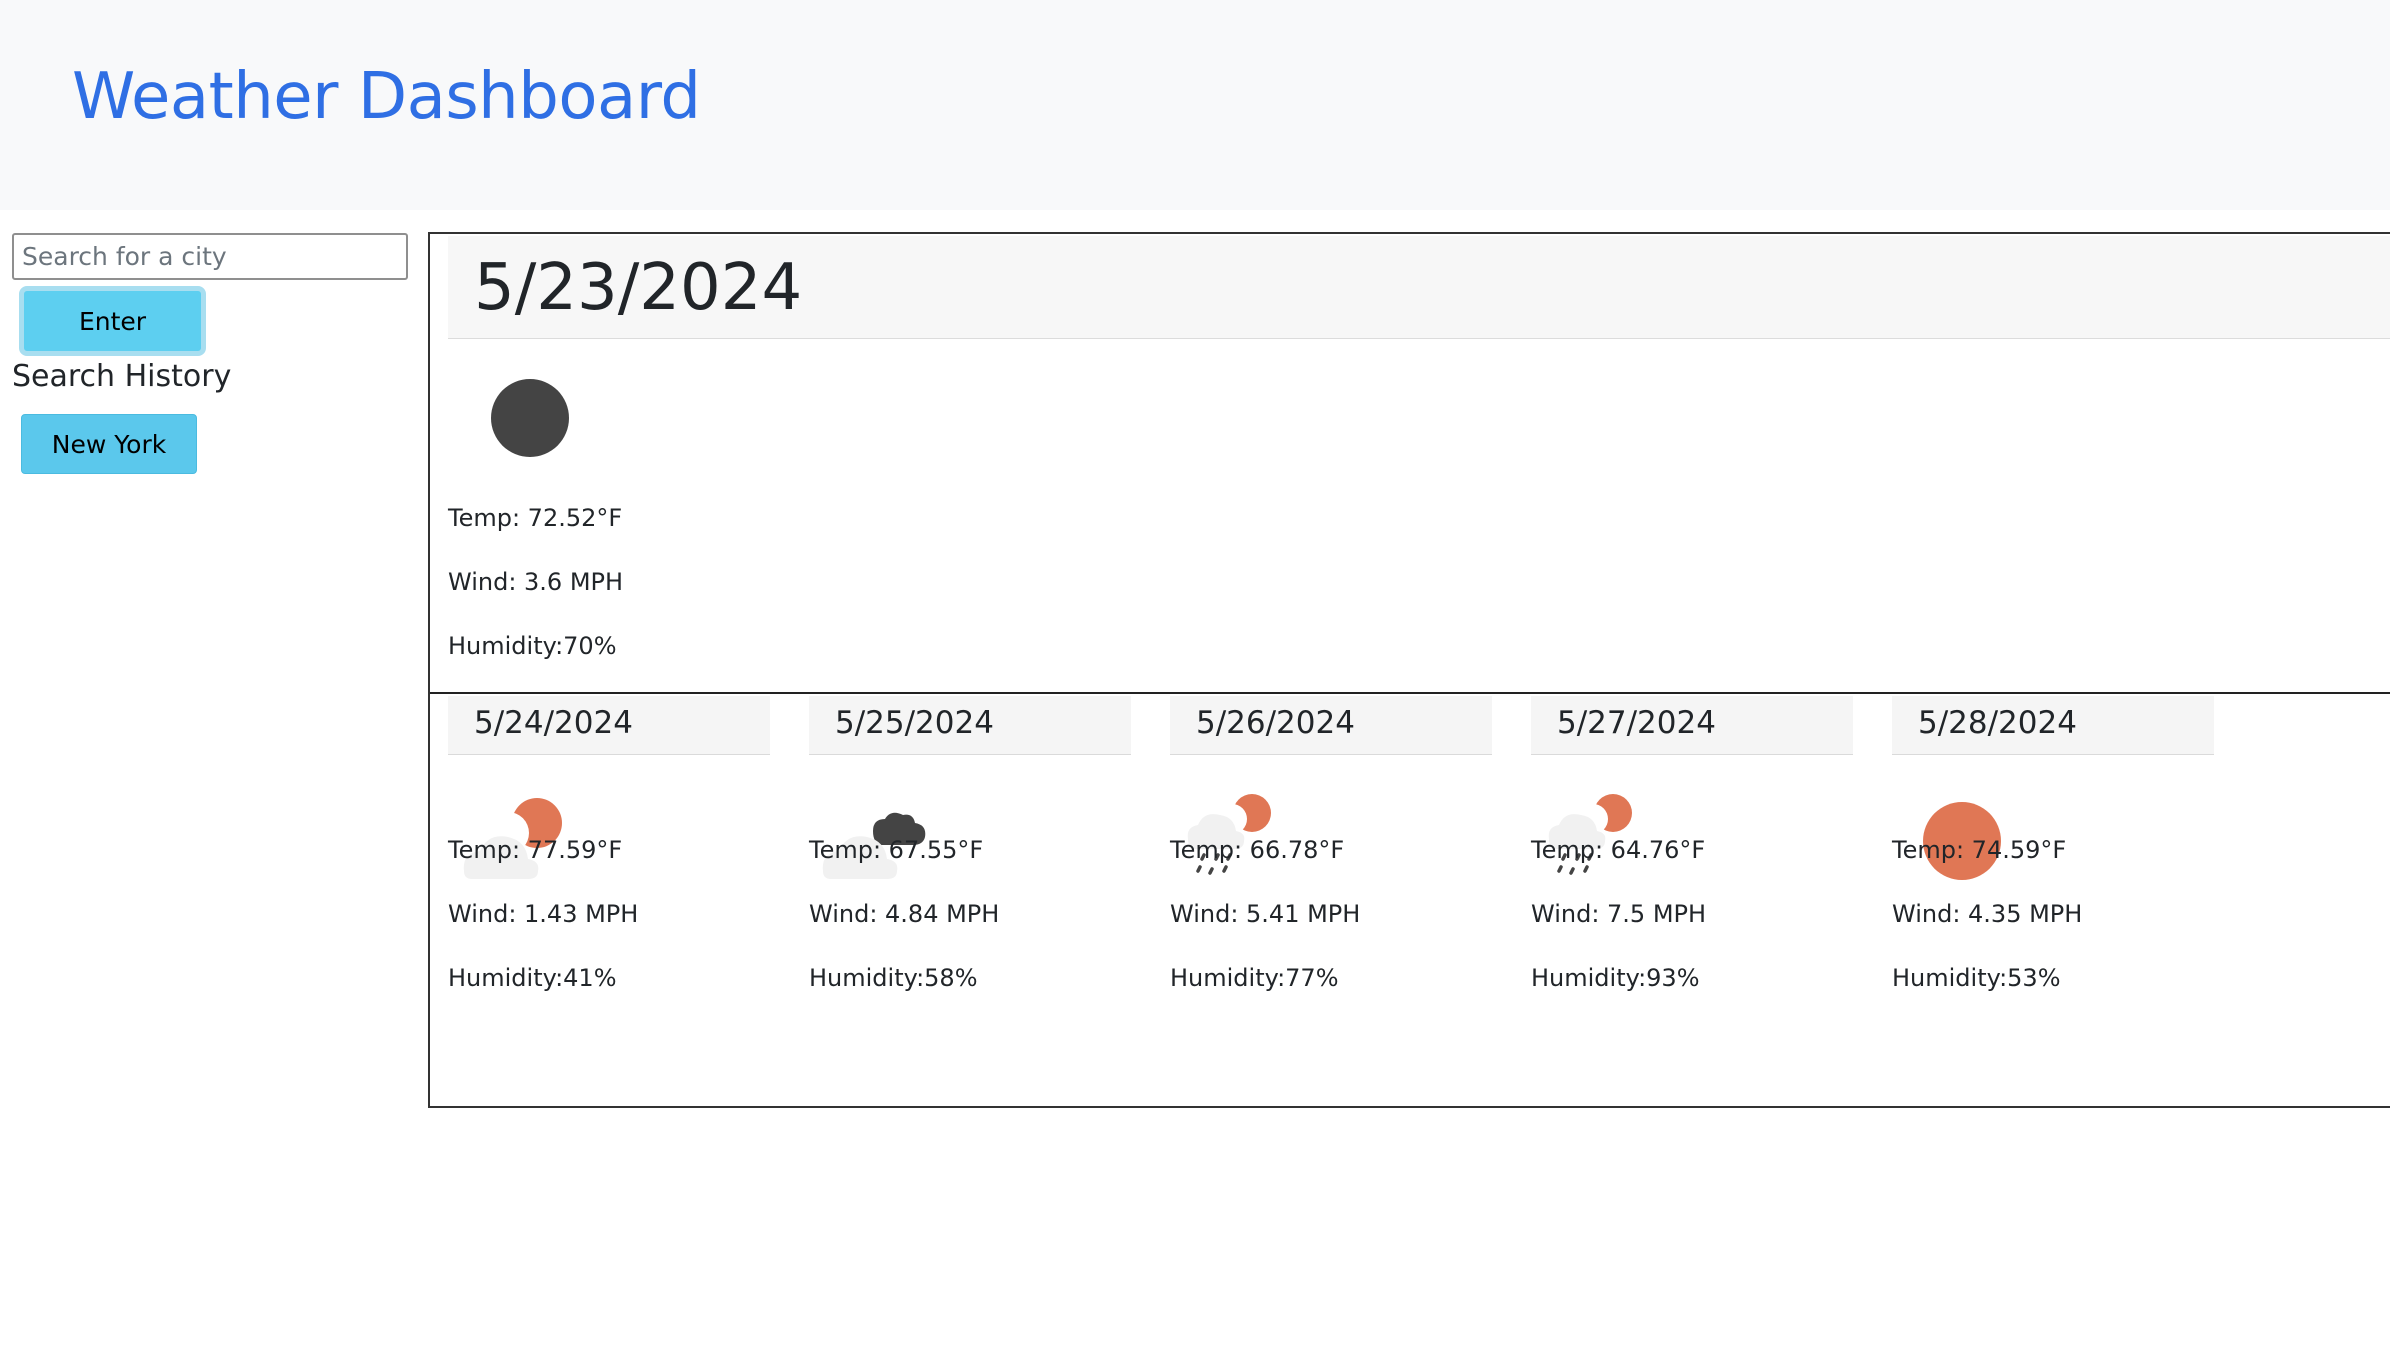 The width and height of the screenshot is (2390, 1352). What do you see at coordinates (1265, 914) in the screenshot?
I see `forecast-wind: Wind: 5.41 MPH` at bounding box center [1265, 914].